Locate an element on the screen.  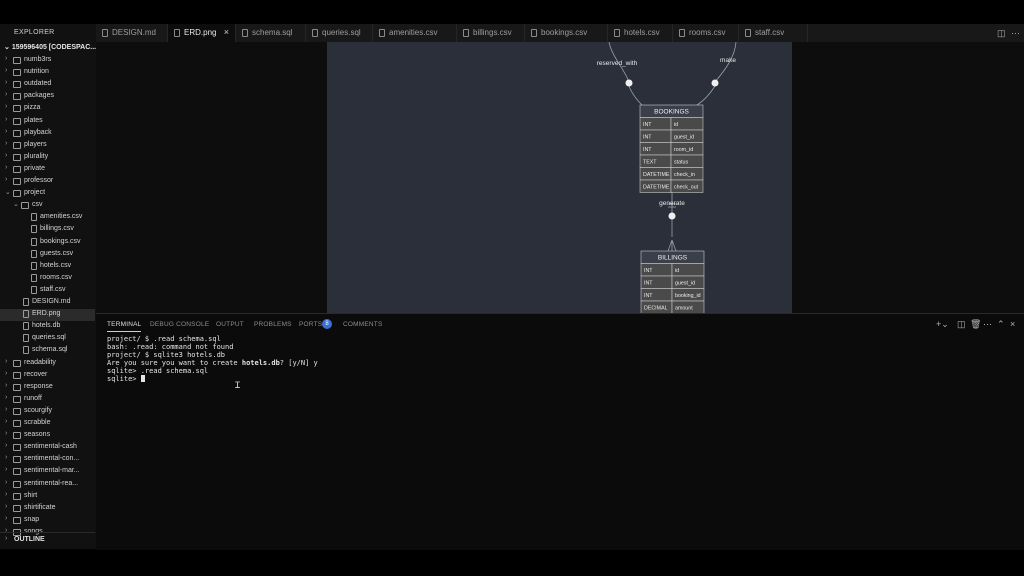
tree-item-label: schema.sql is located at coordinates (50, 350).